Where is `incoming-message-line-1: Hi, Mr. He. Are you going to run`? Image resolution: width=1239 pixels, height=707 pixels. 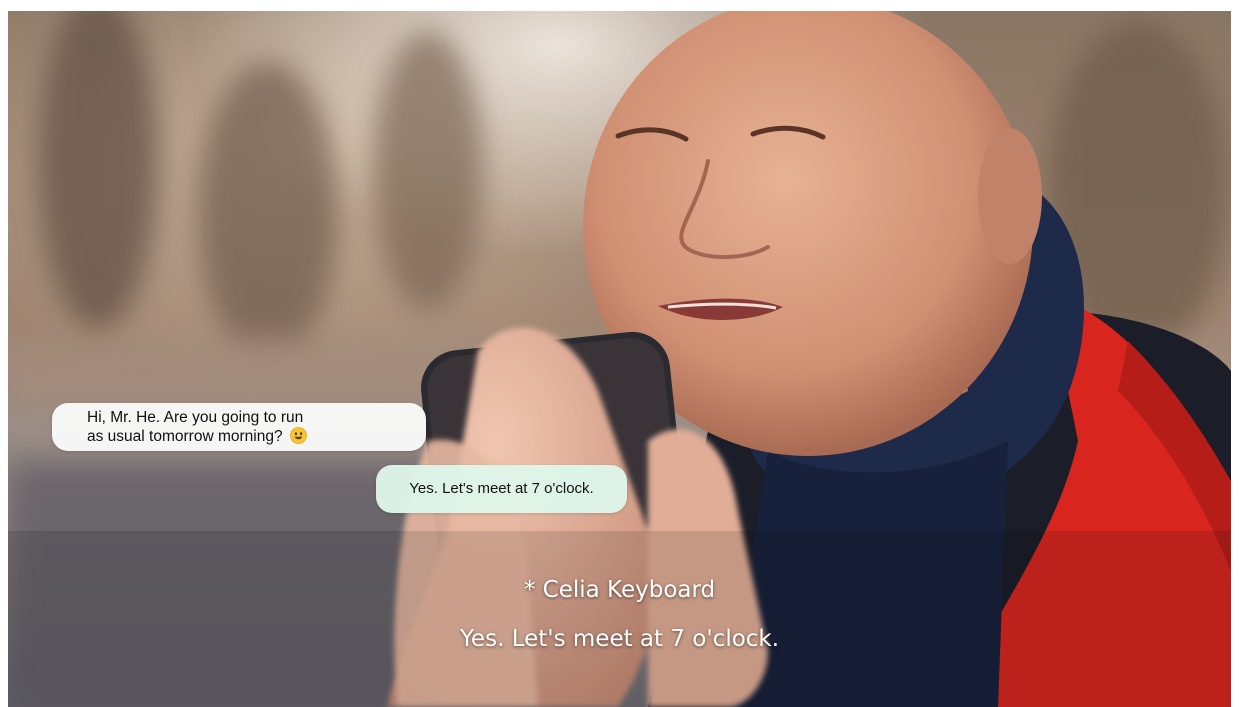 incoming-message-line-1: Hi, Mr. He. Are you going to run is located at coordinates (195, 417).